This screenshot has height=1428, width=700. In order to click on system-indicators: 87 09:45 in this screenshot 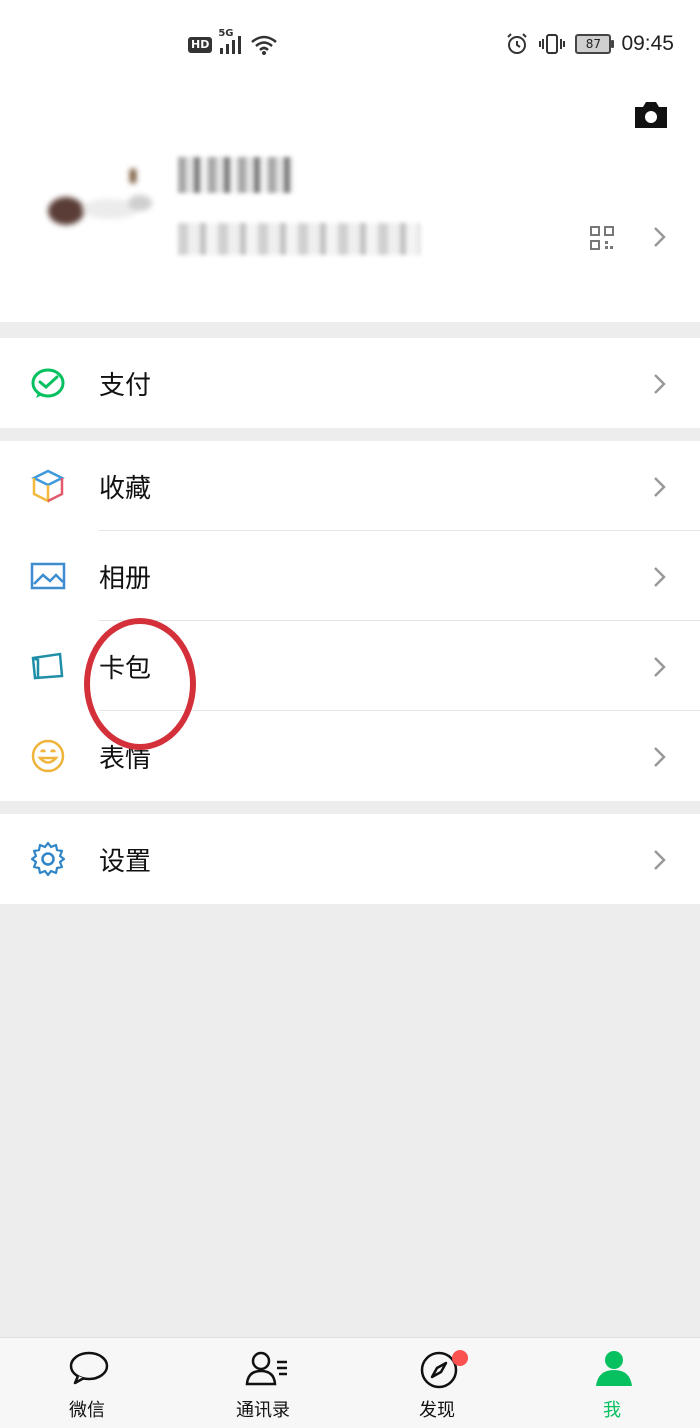, I will do `click(589, 44)`.